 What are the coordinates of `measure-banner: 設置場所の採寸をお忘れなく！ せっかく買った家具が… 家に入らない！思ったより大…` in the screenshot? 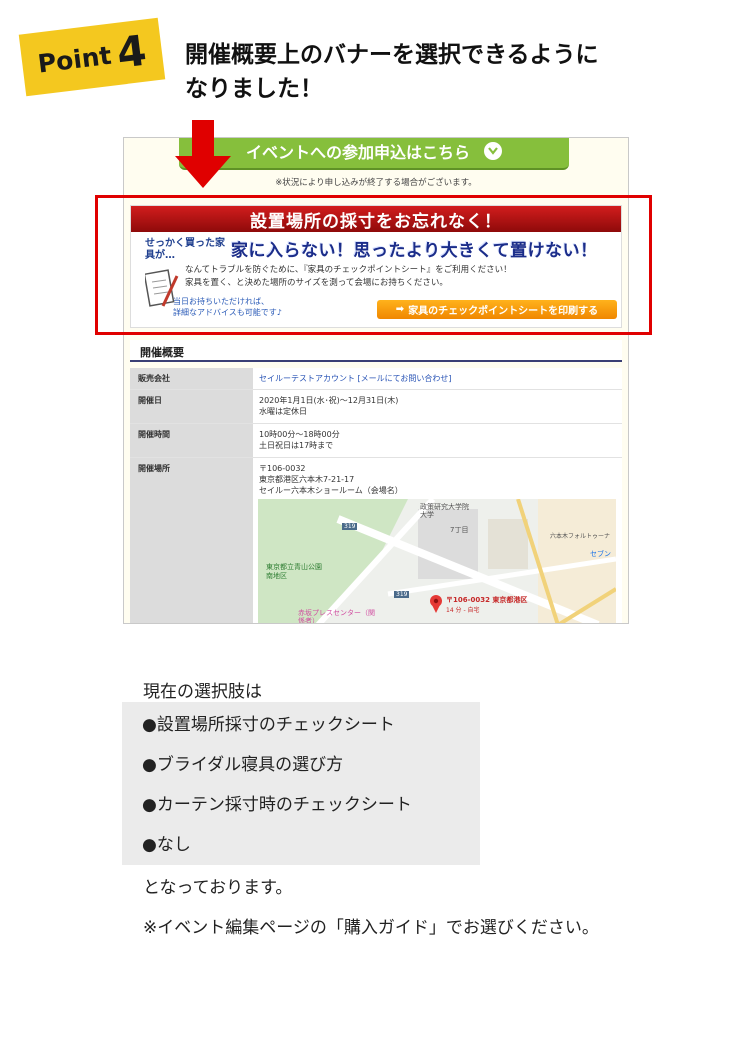 It's located at (376, 266).